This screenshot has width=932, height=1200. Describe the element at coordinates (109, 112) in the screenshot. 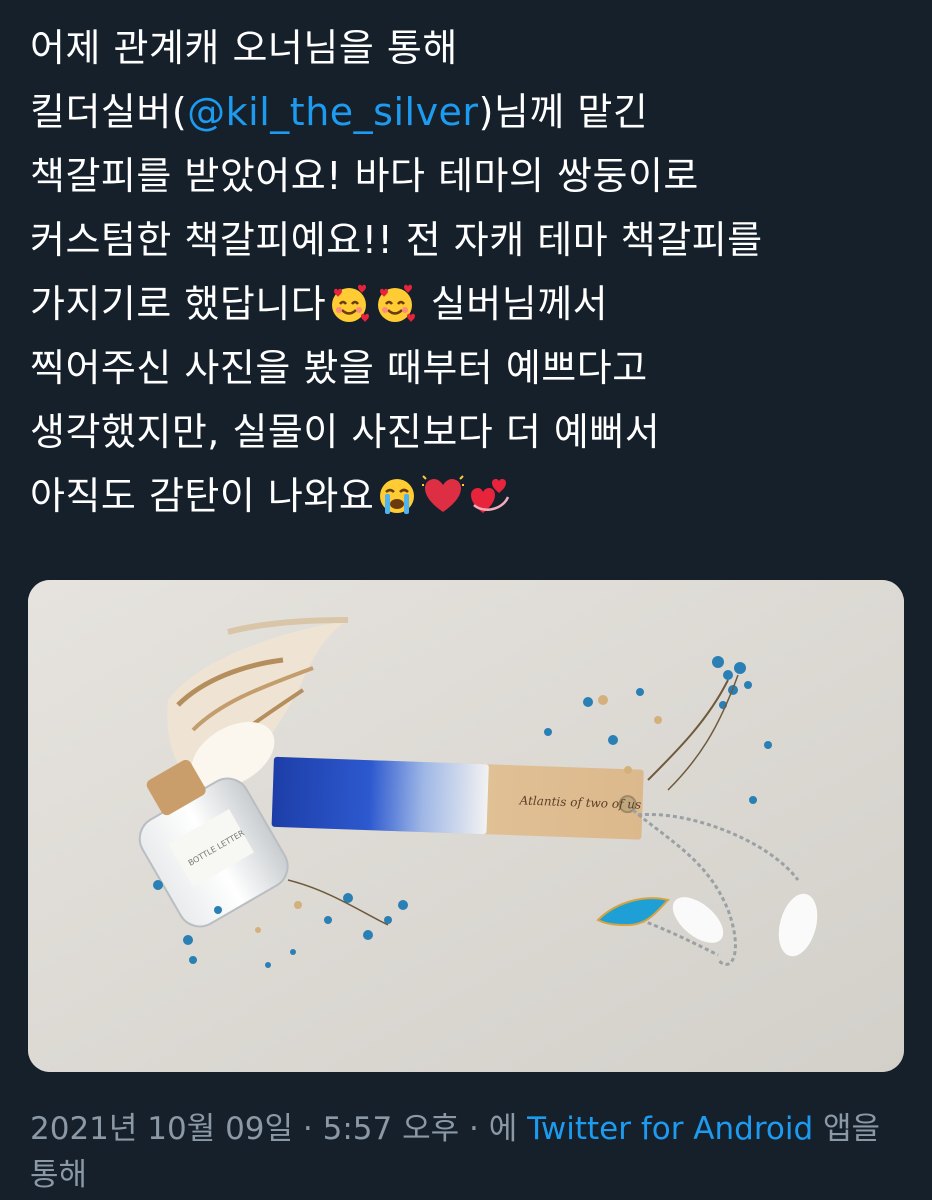

I see `tweet-line-2-start: 킬더실버(` at that location.